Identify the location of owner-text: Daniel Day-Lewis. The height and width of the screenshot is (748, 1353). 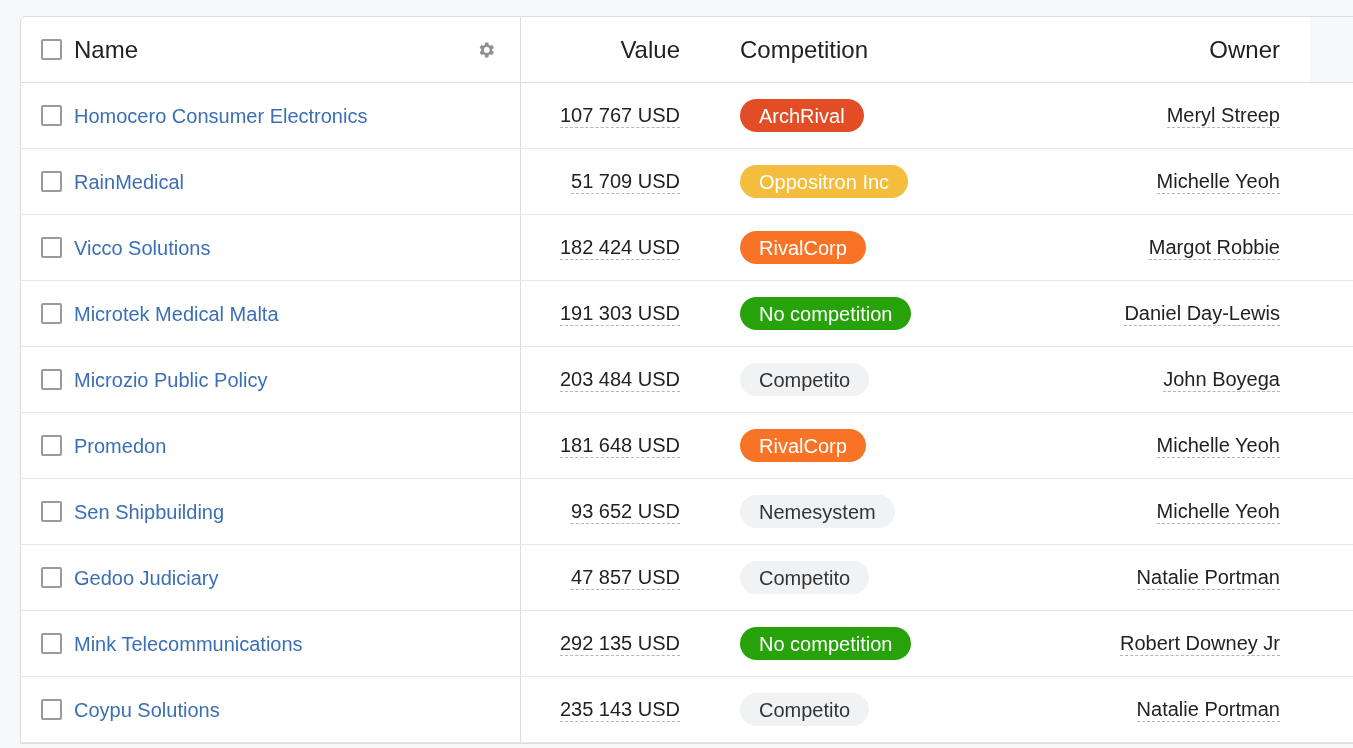
(1202, 313).